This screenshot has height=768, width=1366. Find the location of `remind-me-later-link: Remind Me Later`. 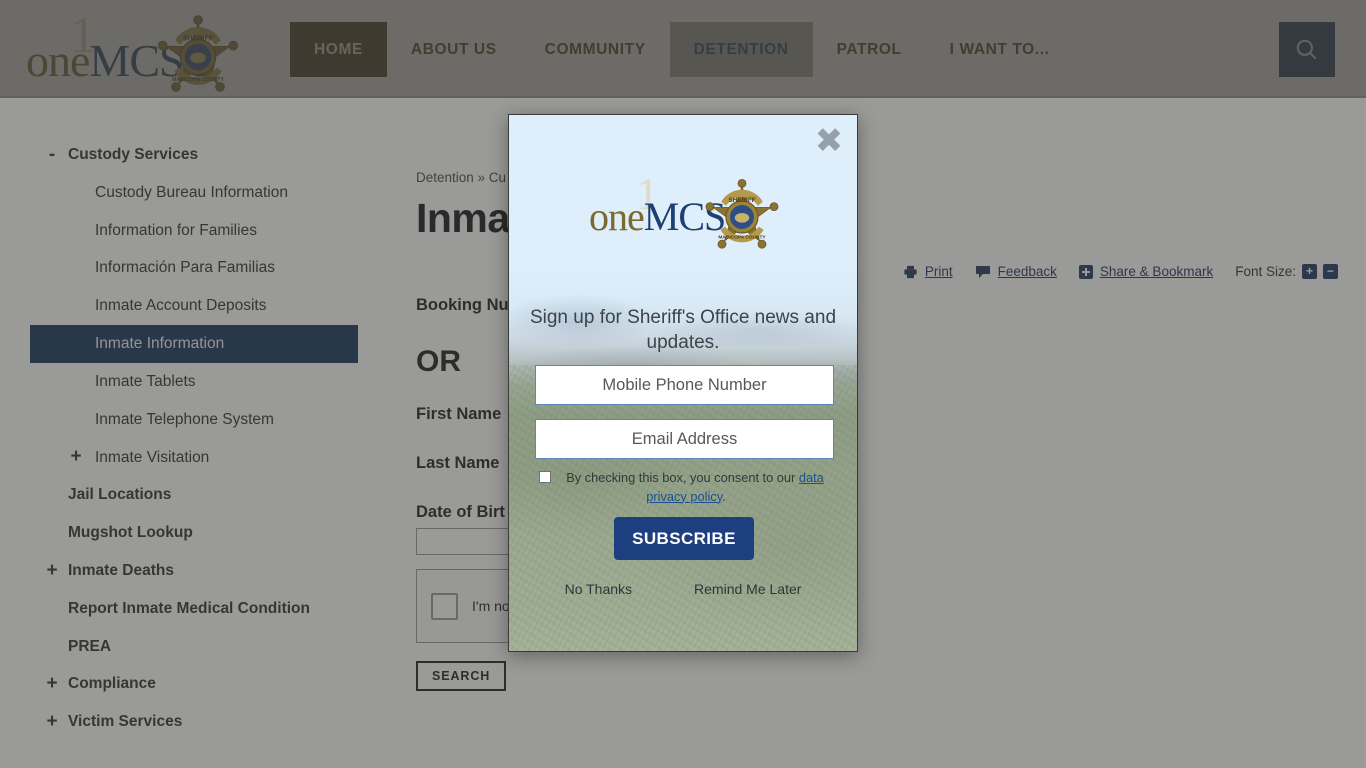

remind-me-later-link: Remind Me Later is located at coordinates (747, 589).